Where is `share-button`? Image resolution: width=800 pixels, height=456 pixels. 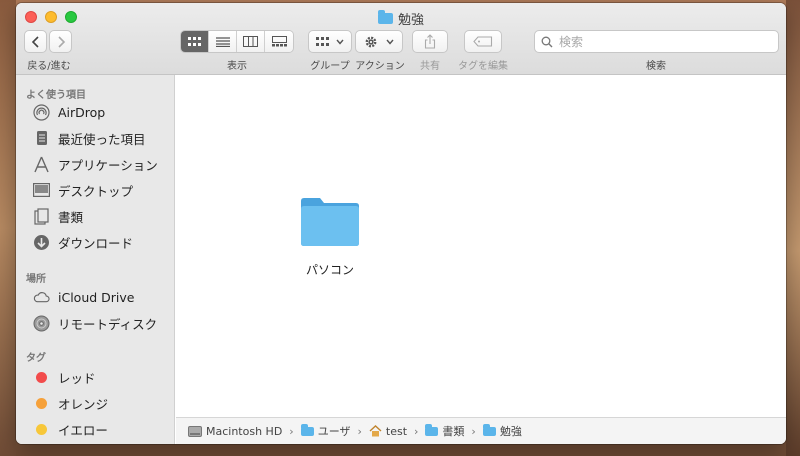 share-button is located at coordinates (430, 41).